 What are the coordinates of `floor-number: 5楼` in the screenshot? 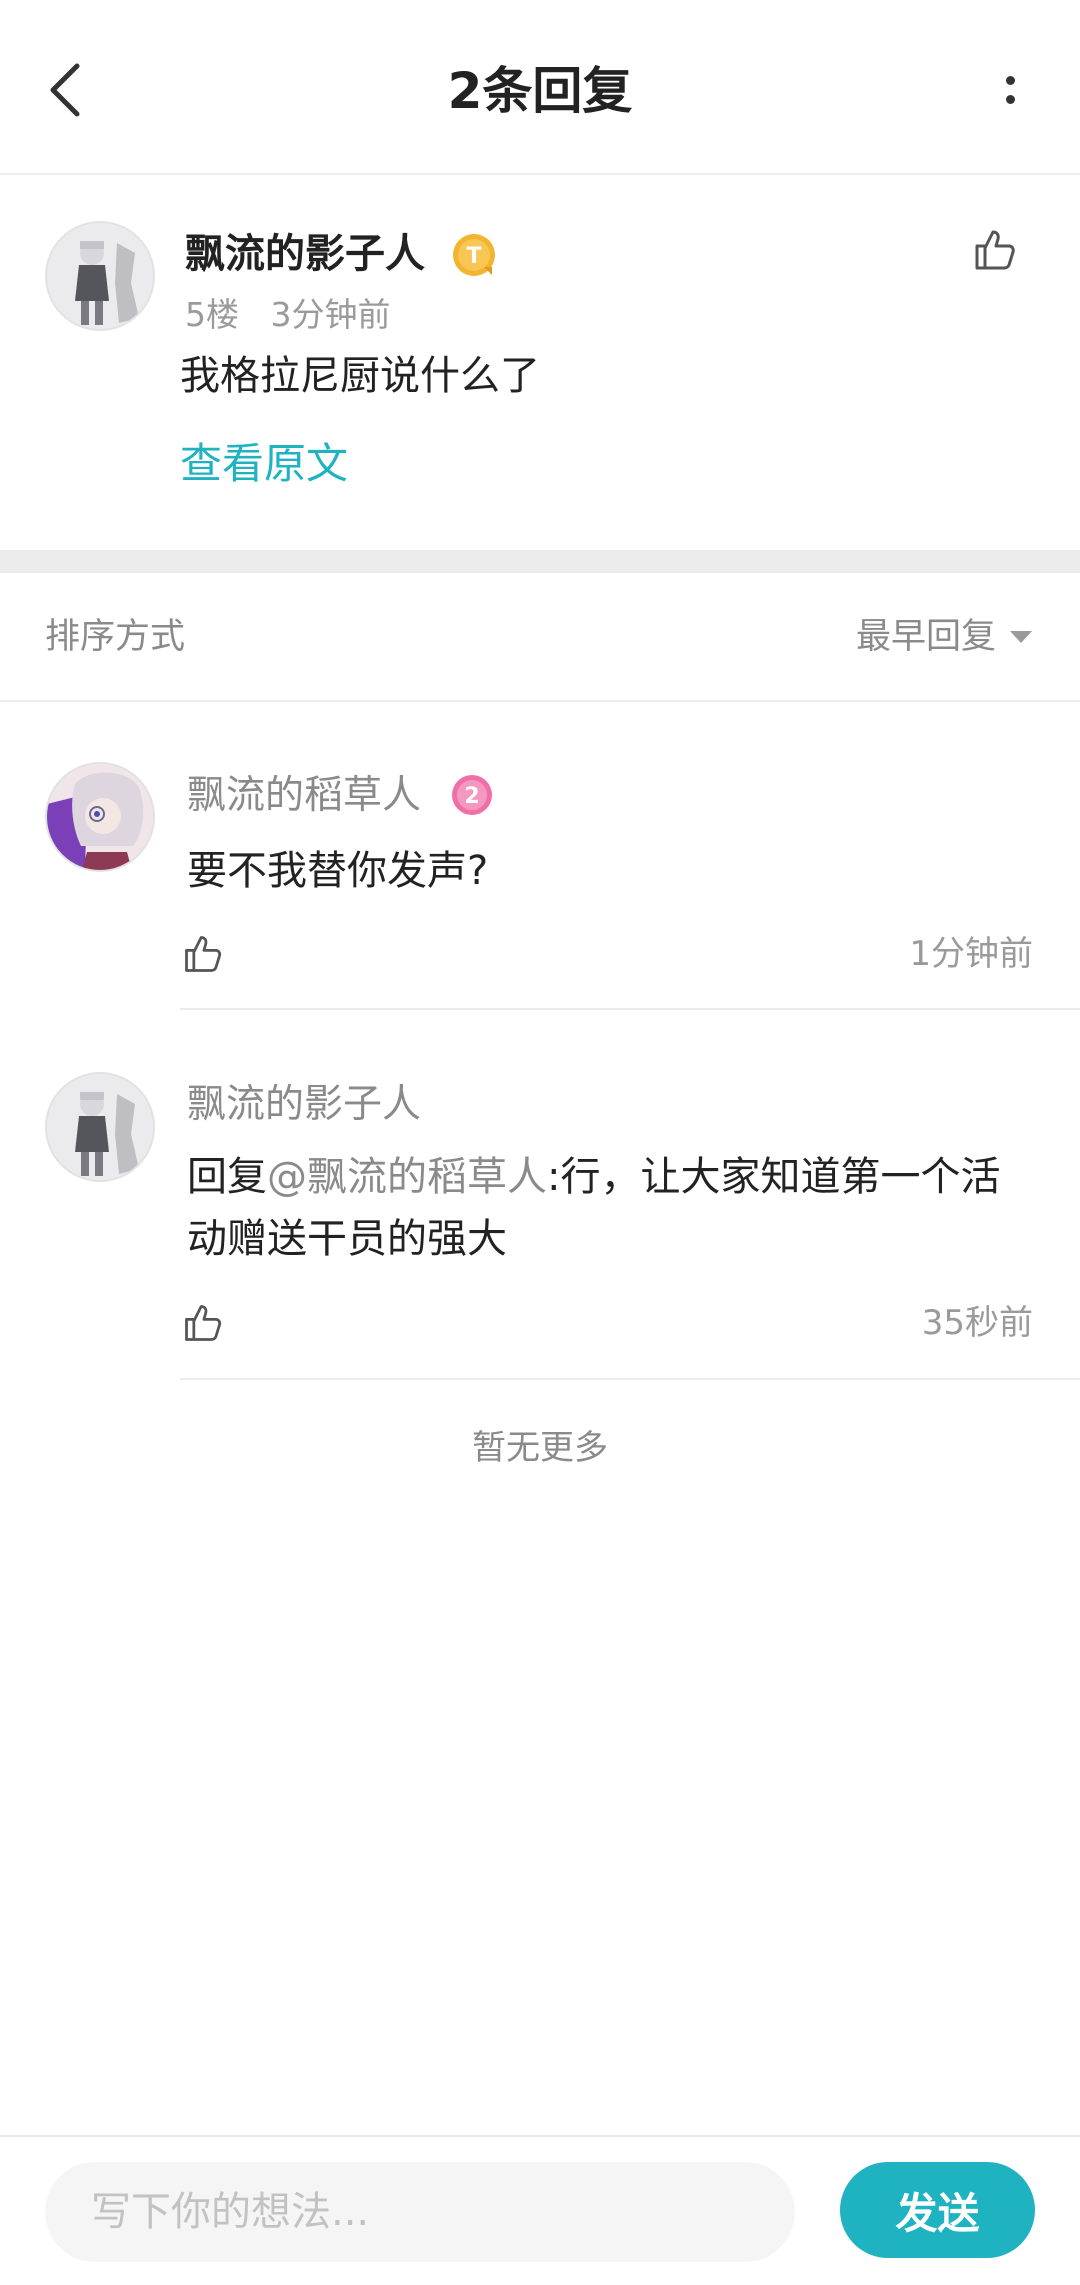 It's located at (212, 314).